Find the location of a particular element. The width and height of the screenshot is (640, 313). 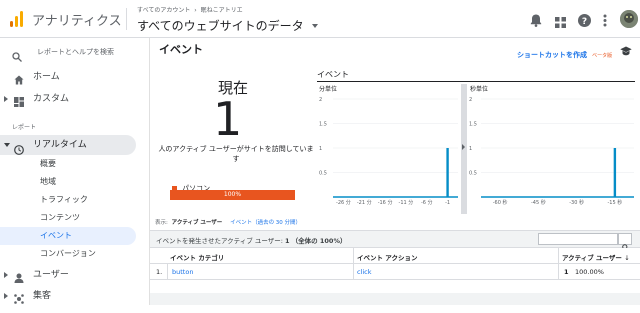

create-shortcut-link: ショートカットを作成 ベータ版 is located at coordinates (564, 51).